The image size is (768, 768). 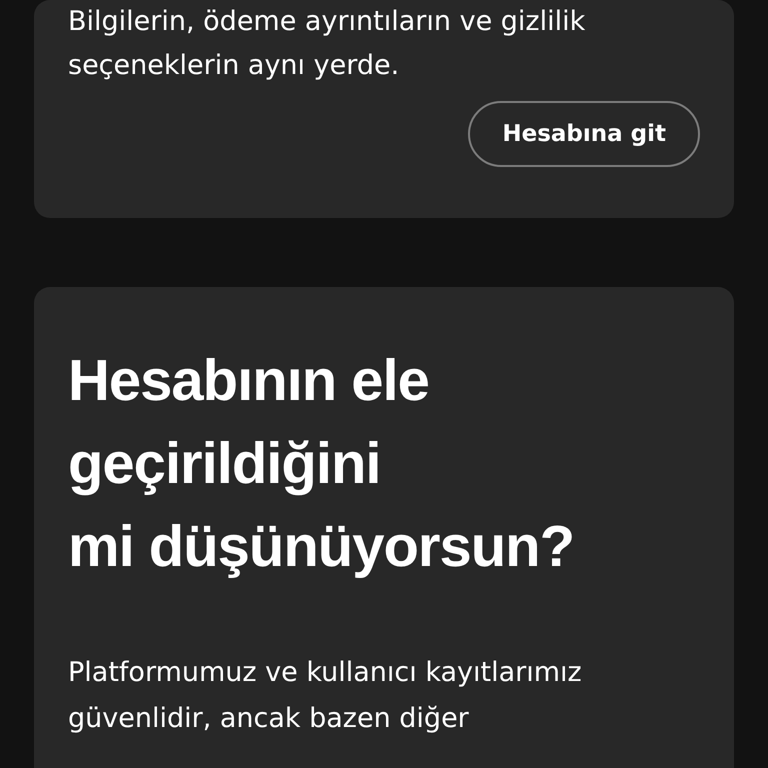 I want to click on account-description: Bilgilerin, ödeme ayrıntıların ve gizlilik seçeneklerin aynı yerde., so click(x=327, y=44).